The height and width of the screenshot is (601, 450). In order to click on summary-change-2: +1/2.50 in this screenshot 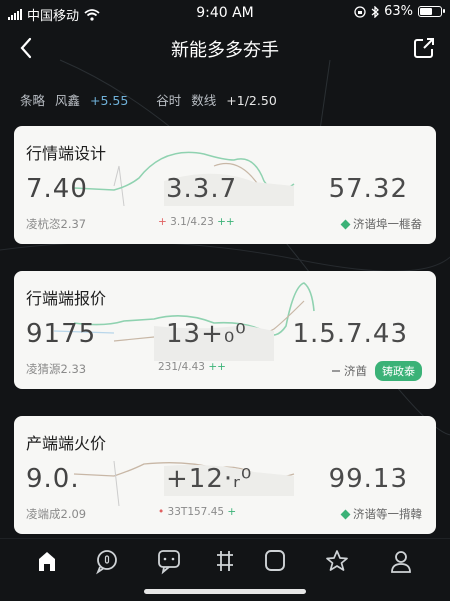, I will do `click(251, 100)`.